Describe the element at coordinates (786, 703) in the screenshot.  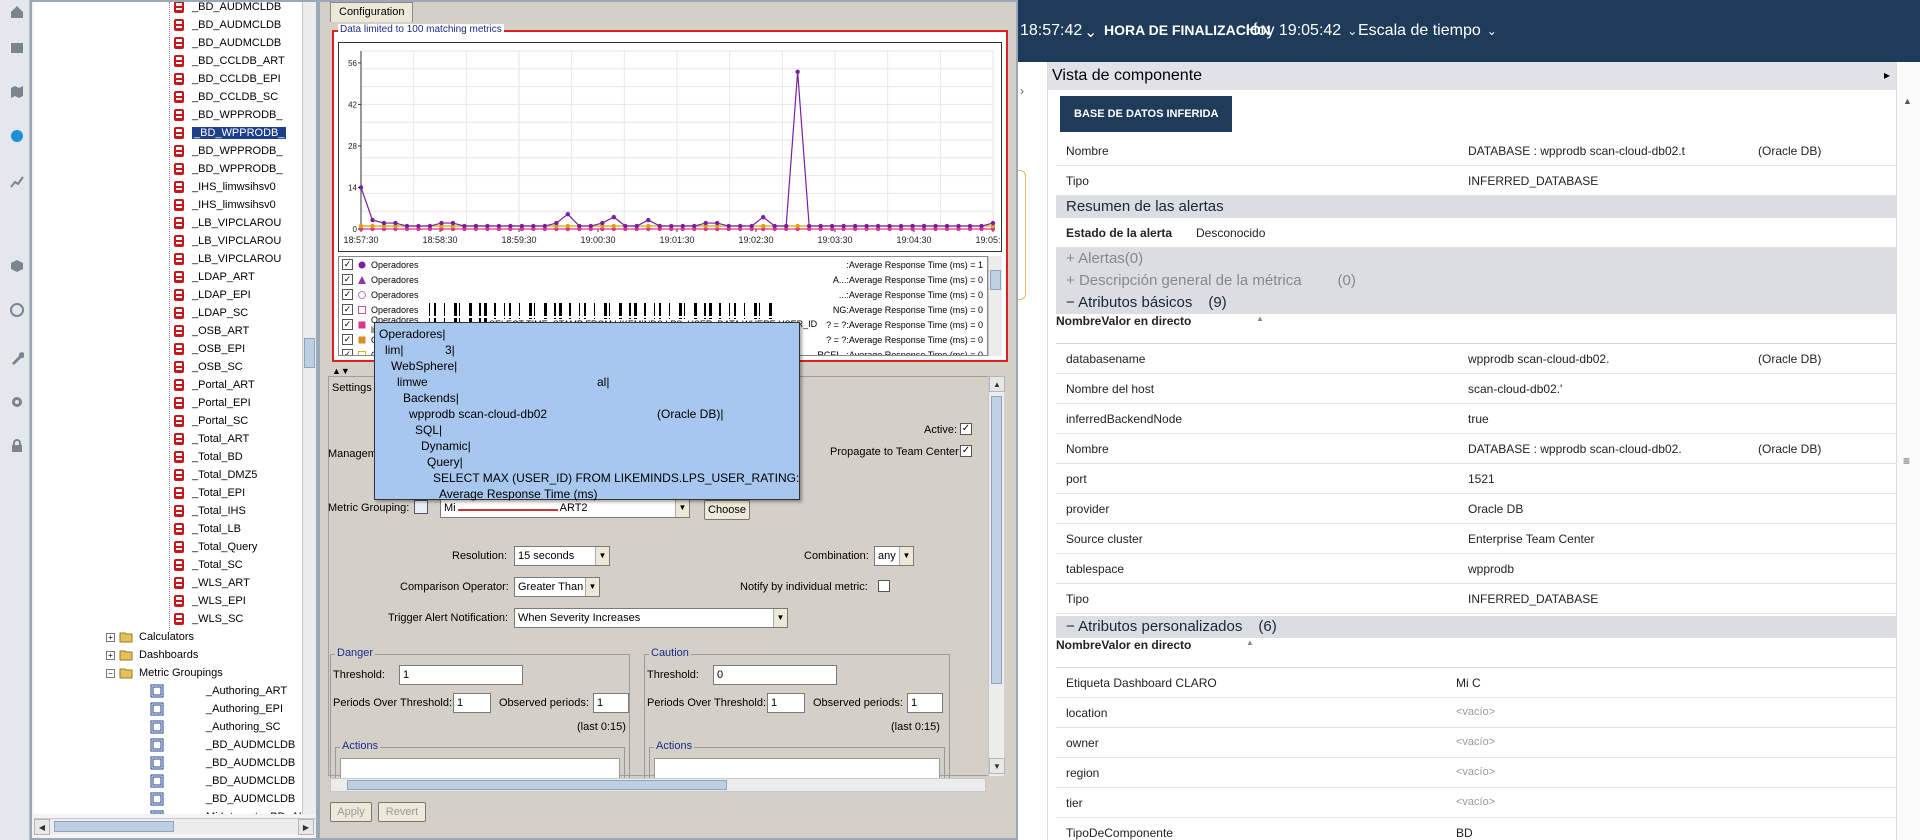
I see `caution-periods-input: 1` at that location.